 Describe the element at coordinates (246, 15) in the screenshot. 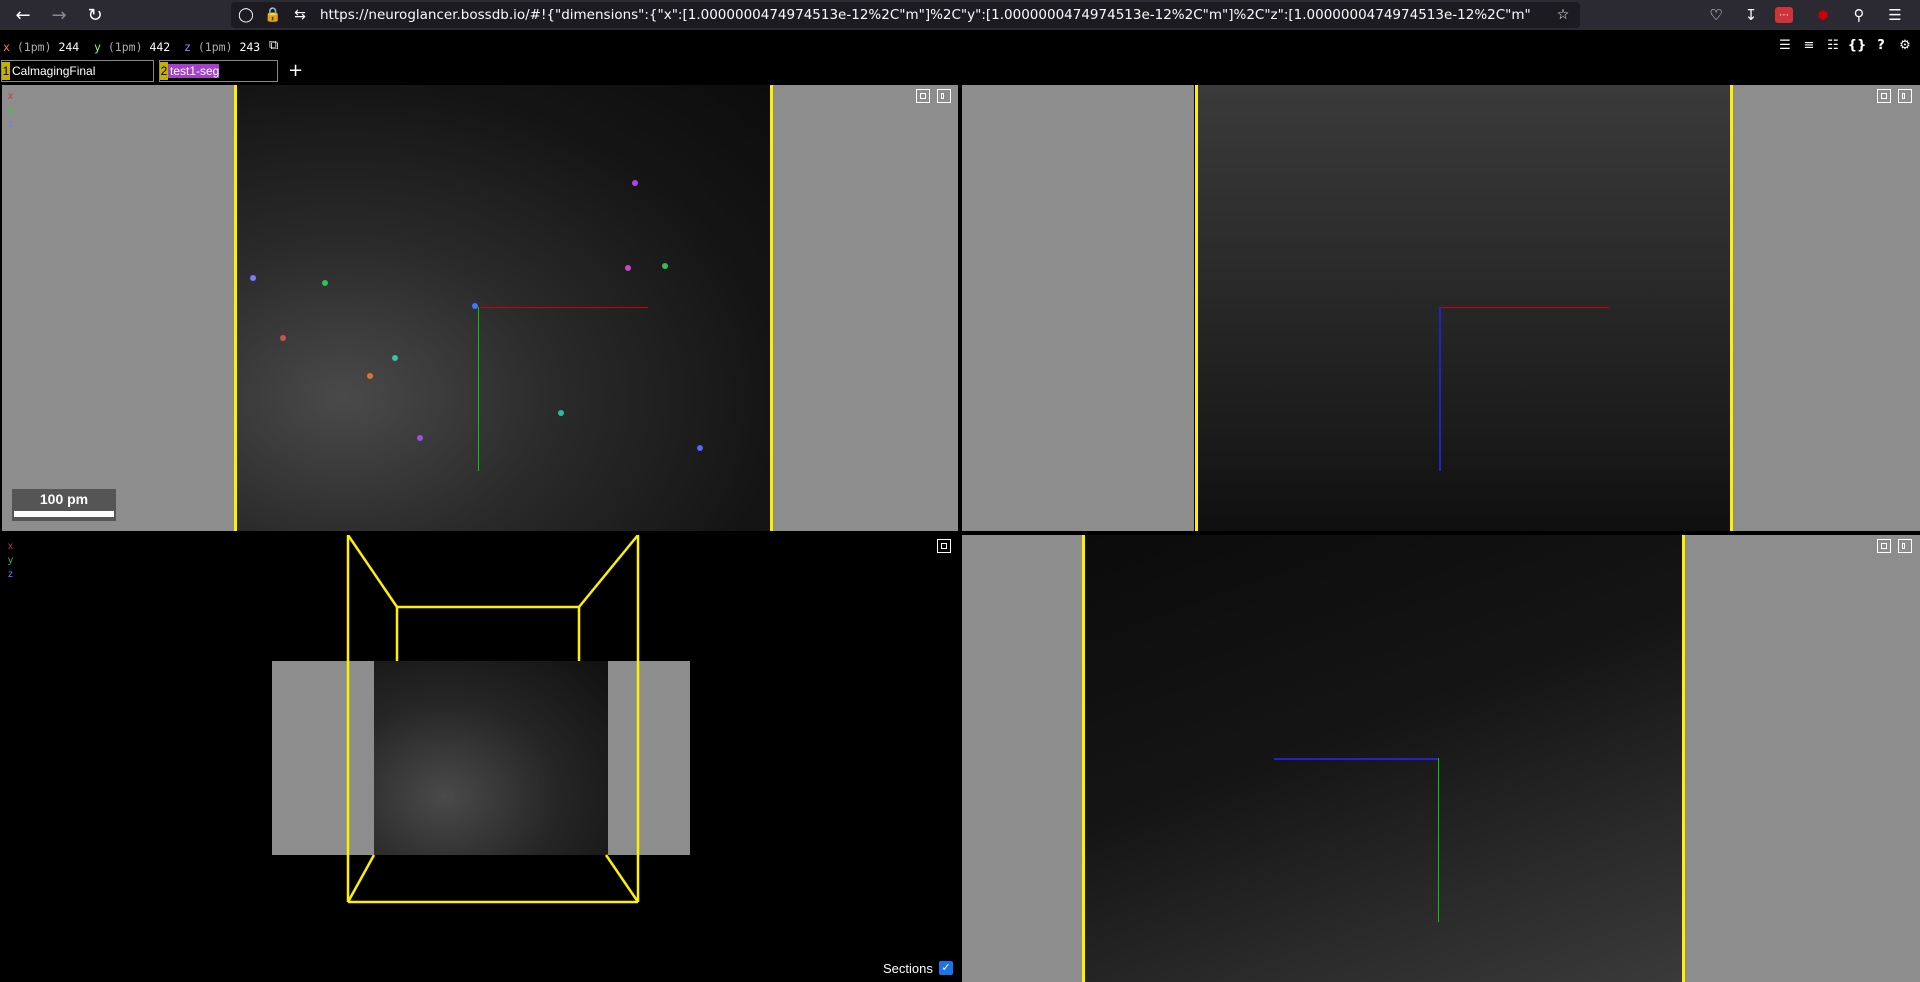

I see `shield-icon: ◯` at that location.